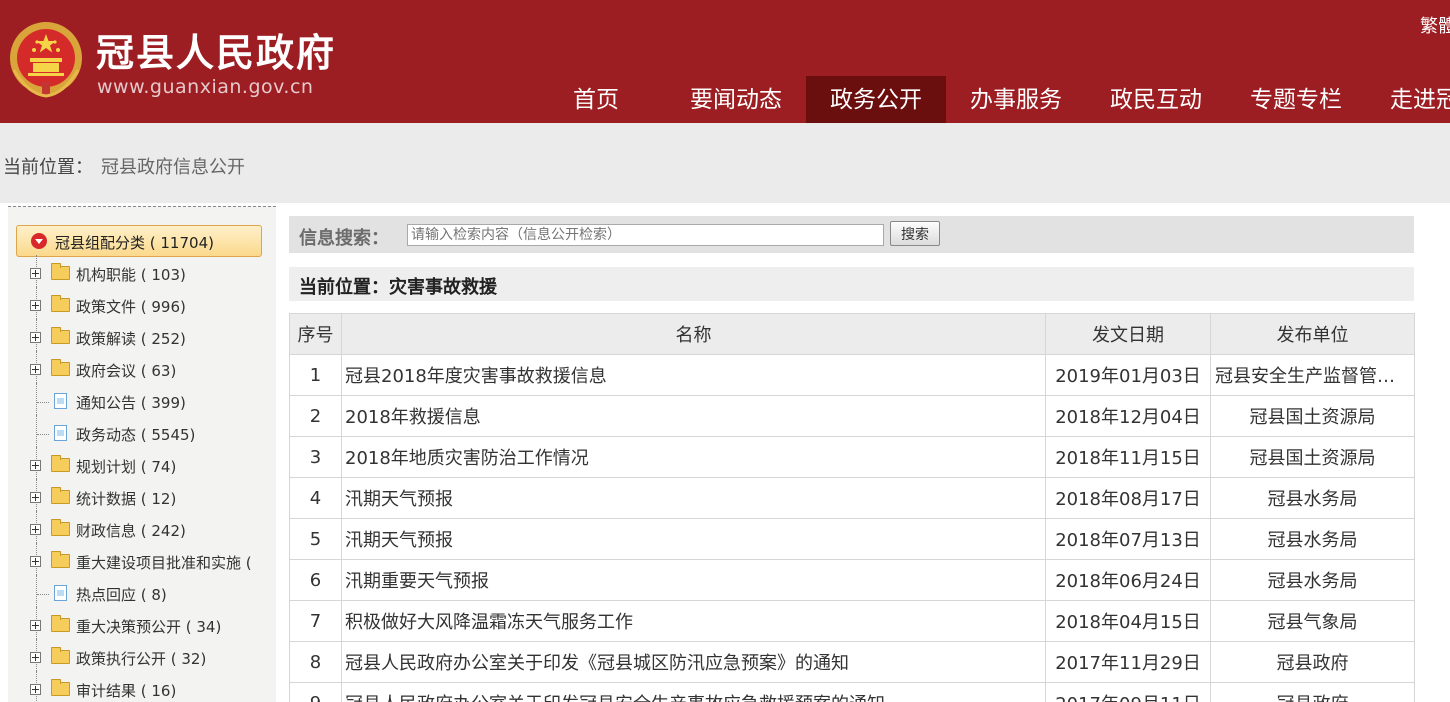  What do you see at coordinates (315, 580) in the screenshot?
I see `row-index: 6` at bounding box center [315, 580].